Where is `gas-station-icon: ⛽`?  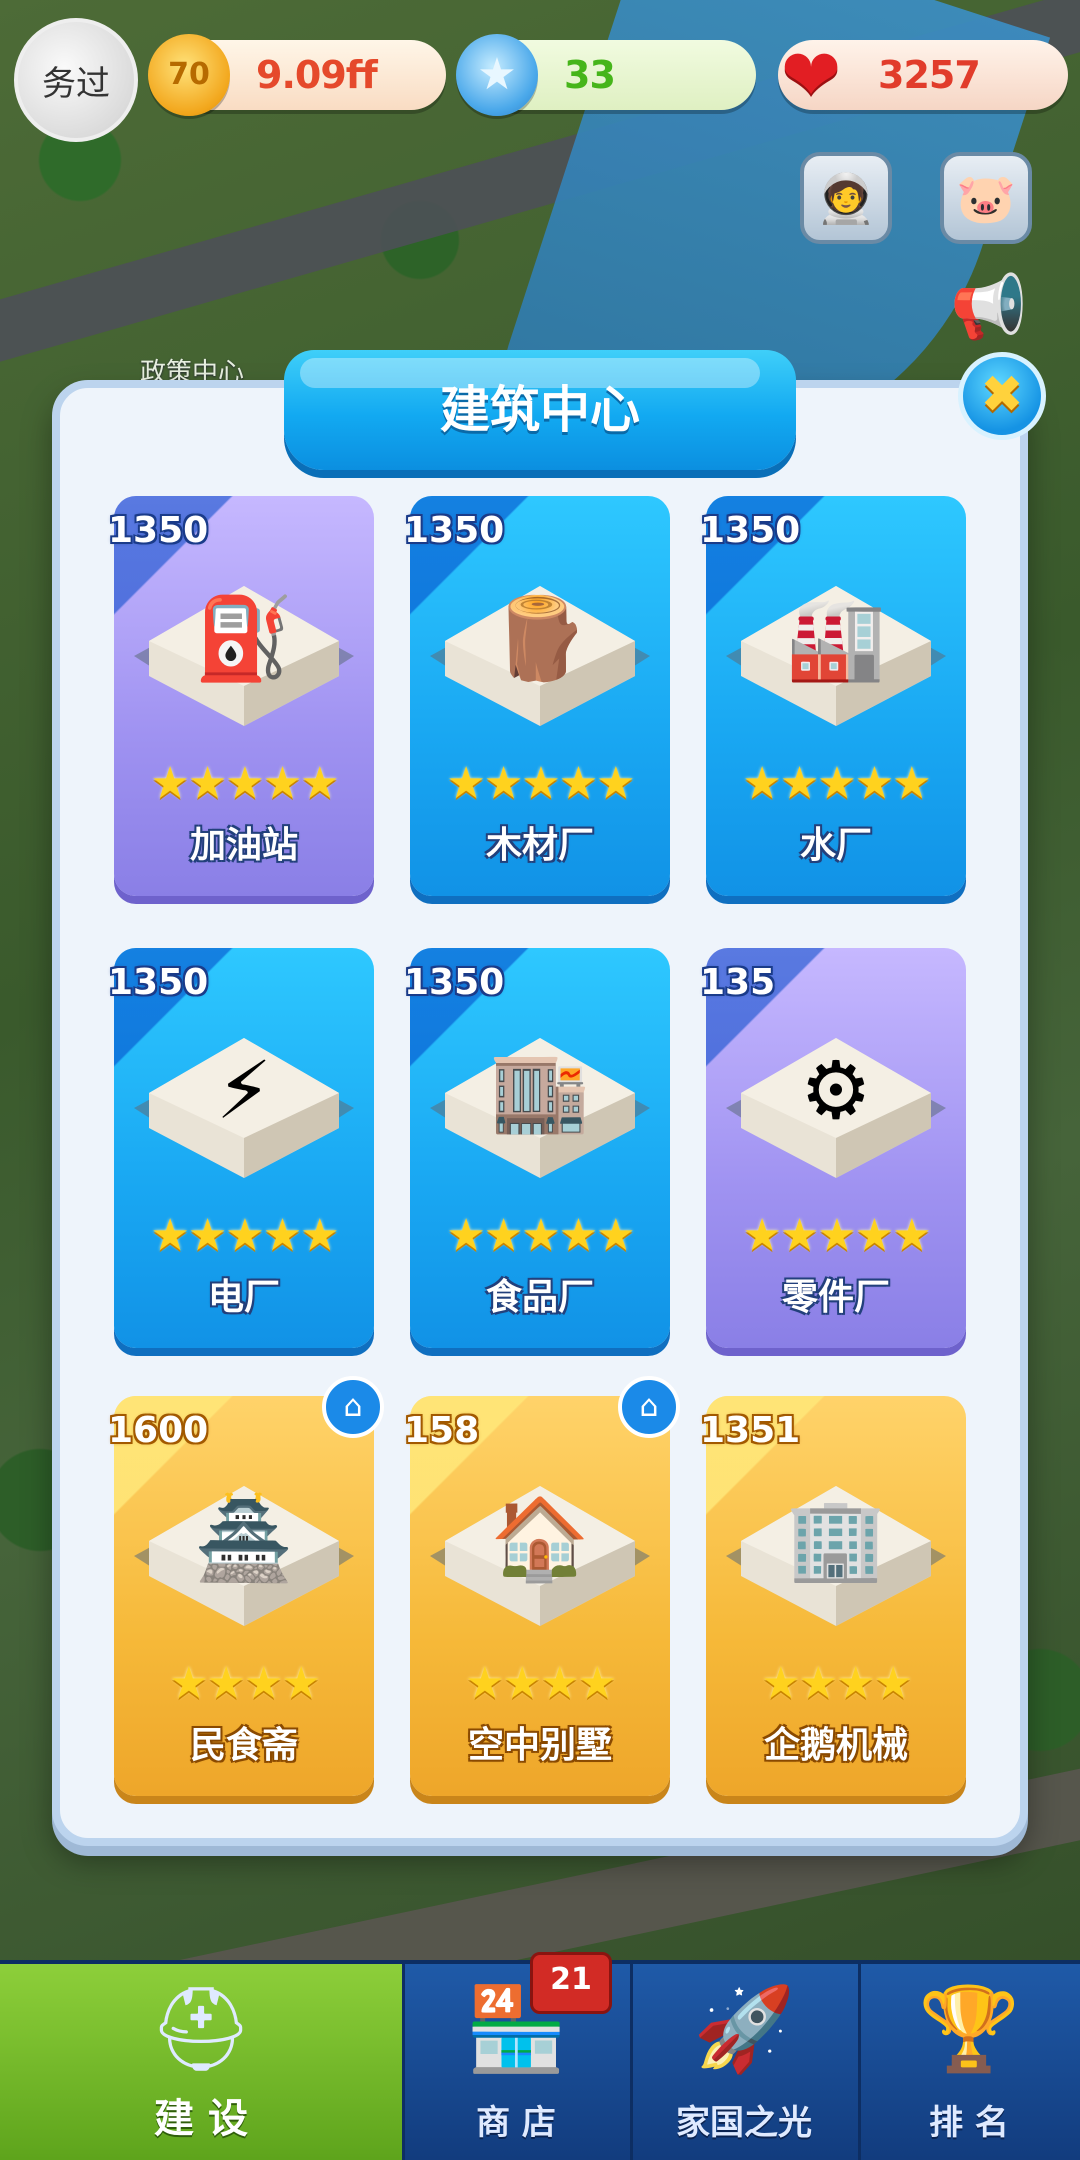
gas-station-icon: ⛽ is located at coordinates (244, 656).